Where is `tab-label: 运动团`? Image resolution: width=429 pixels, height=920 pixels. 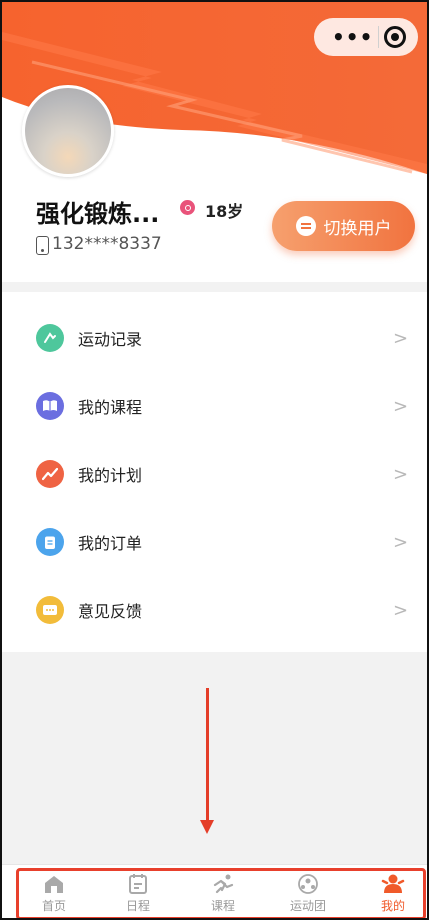 tab-label: 运动团 is located at coordinates (307, 906).